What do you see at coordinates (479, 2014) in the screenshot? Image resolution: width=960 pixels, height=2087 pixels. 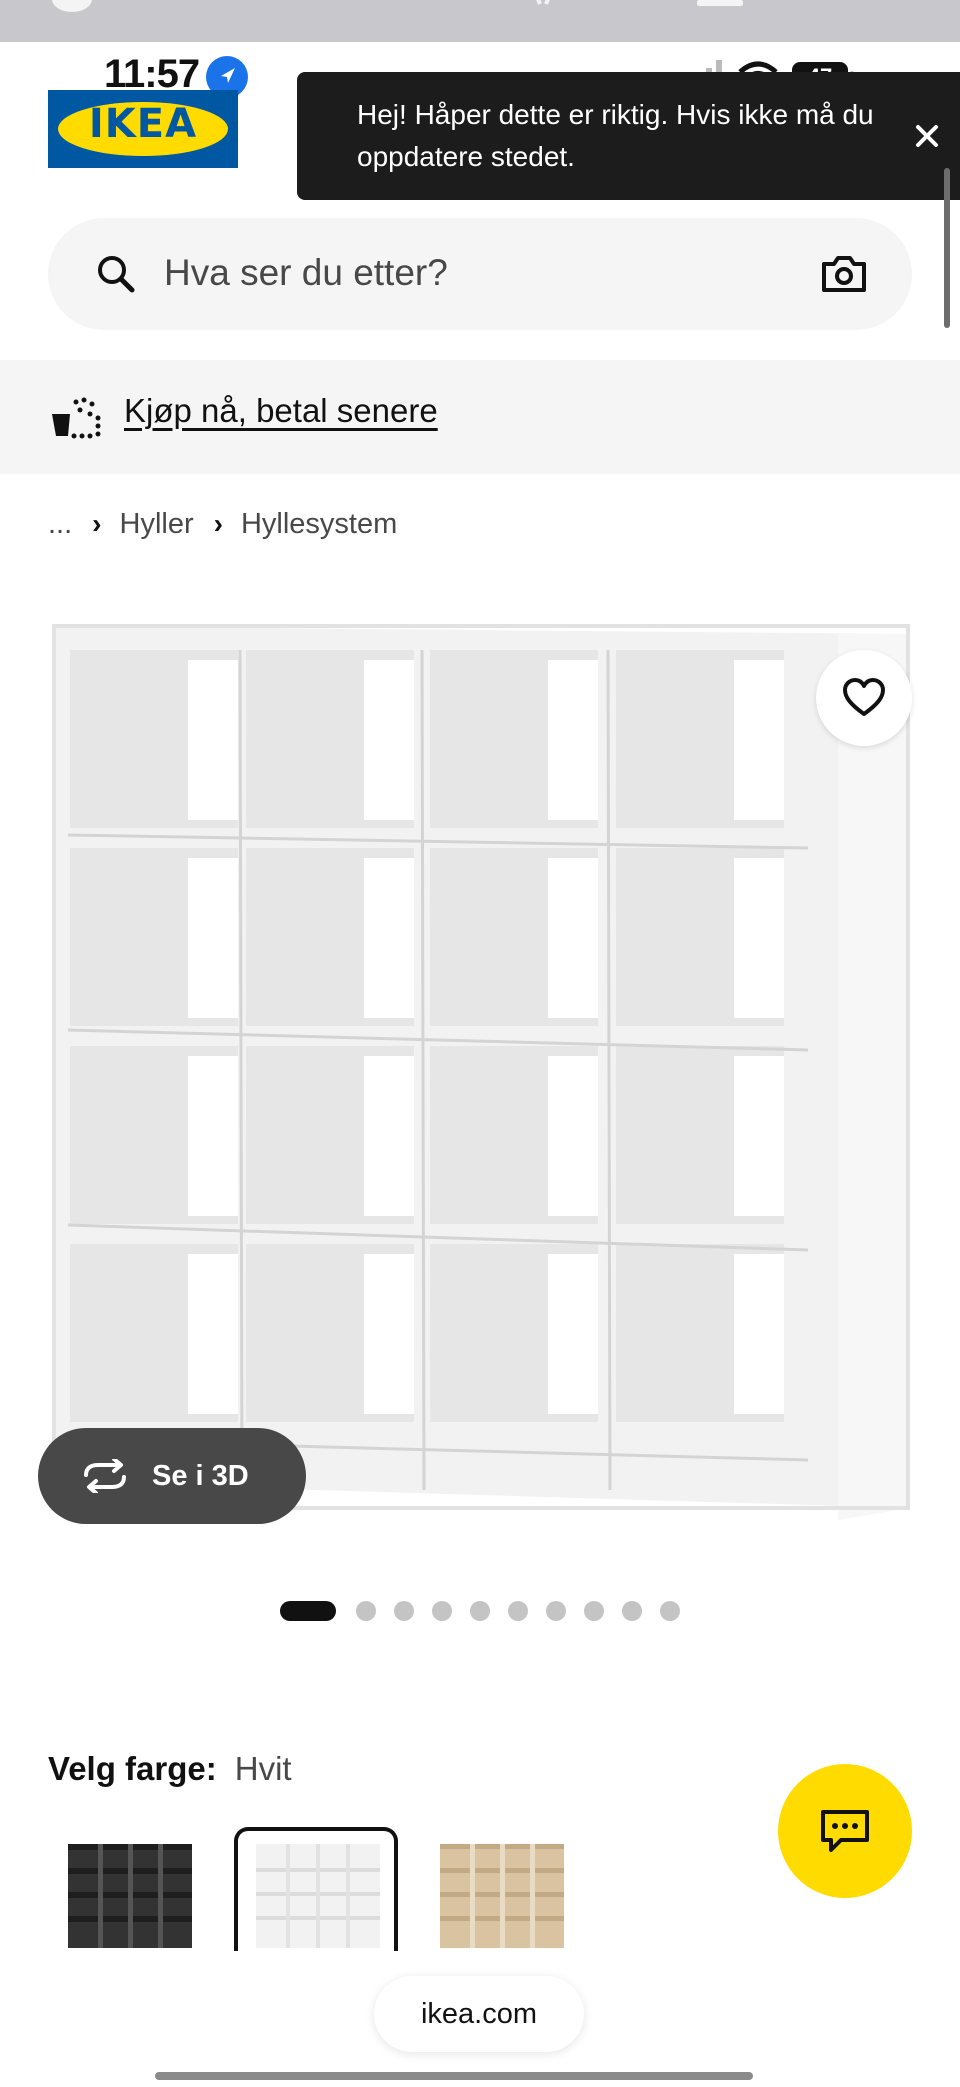 I see `browser-url-bar: ikea.com` at bounding box center [479, 2014].